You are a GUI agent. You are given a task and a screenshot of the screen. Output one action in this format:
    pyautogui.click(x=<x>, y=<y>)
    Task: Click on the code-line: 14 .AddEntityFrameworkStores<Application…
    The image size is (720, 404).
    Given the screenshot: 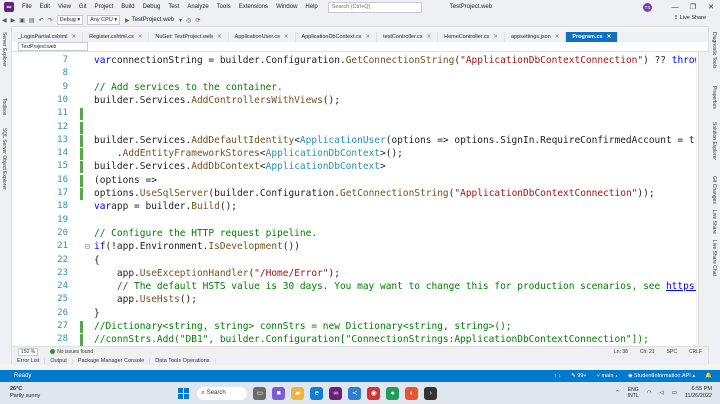 What is the action you would take?
    pyautogui.click(x=354, y=154)
    